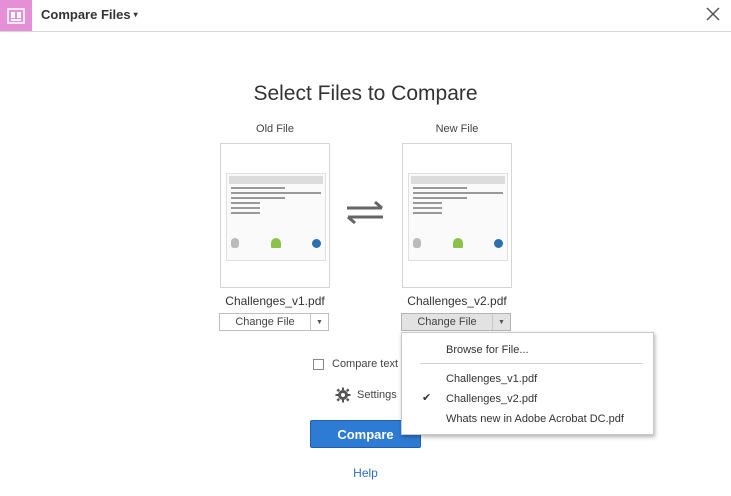 Image resolution: width=731 pixels, height=496 pixels. What do you see at coordinates (491, 379) in the screenshot?
I see `menu-item-challenges-v1: Challenges_v1.pdf` at bounding box center [491, 379].